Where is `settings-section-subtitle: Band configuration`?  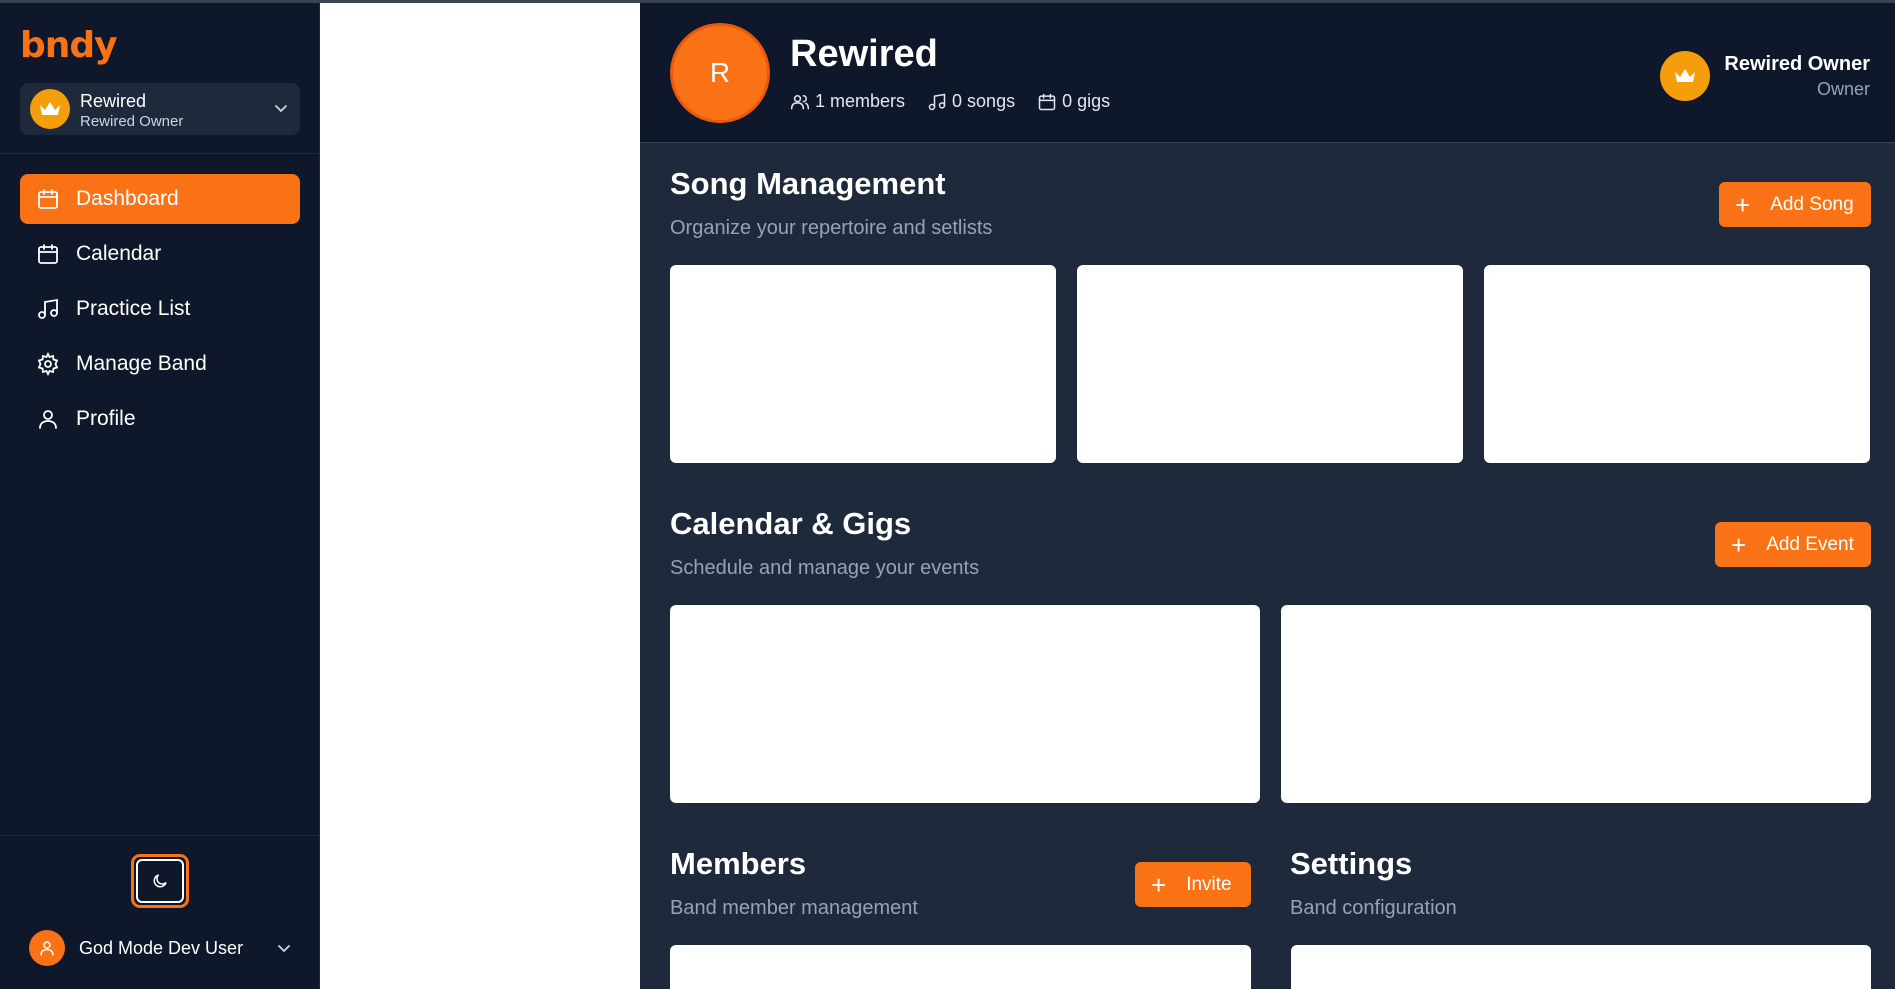
settings-section-subtitle: Band configuration is located at coordinates (1373, 908).